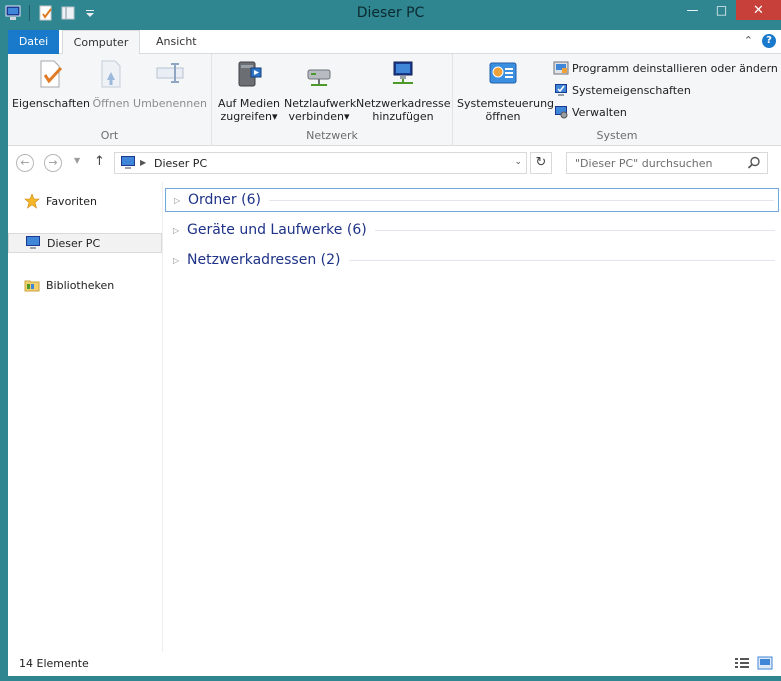  I want to click on add-network-location-button: Netzwerkadresse hinzufügen, so click(403, 90).